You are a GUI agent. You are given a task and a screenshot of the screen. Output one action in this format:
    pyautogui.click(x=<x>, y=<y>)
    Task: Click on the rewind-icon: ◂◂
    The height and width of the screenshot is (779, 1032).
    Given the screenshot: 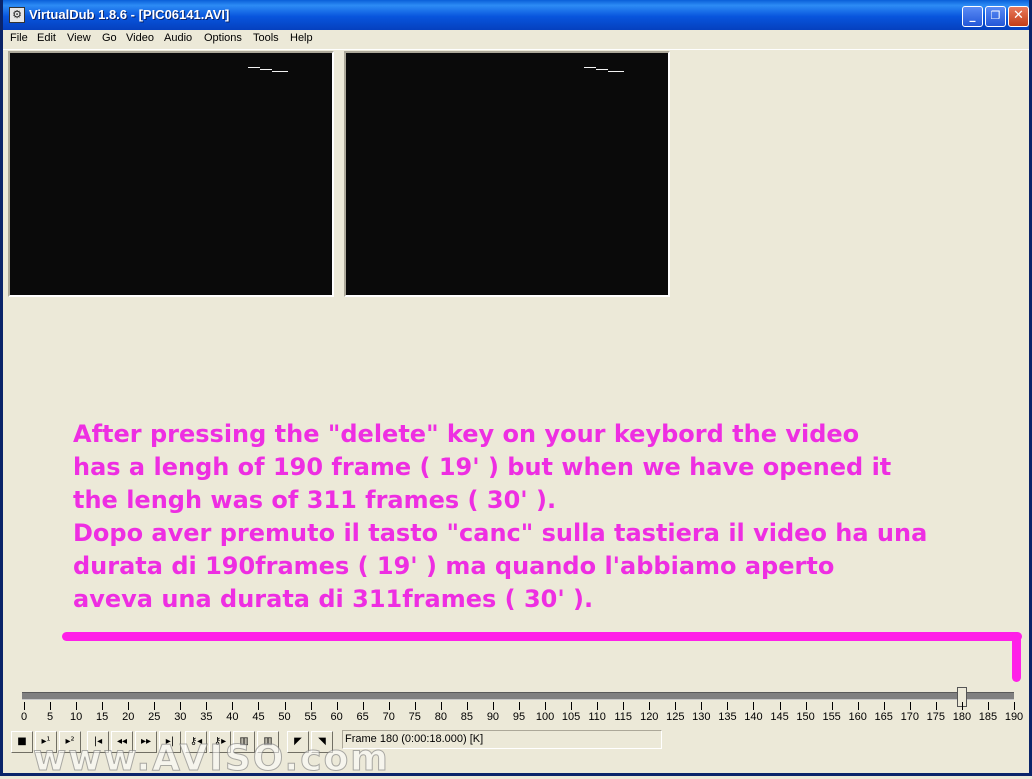 What is the action you would take?
    pyautogui.click(x=122, y=741)
    